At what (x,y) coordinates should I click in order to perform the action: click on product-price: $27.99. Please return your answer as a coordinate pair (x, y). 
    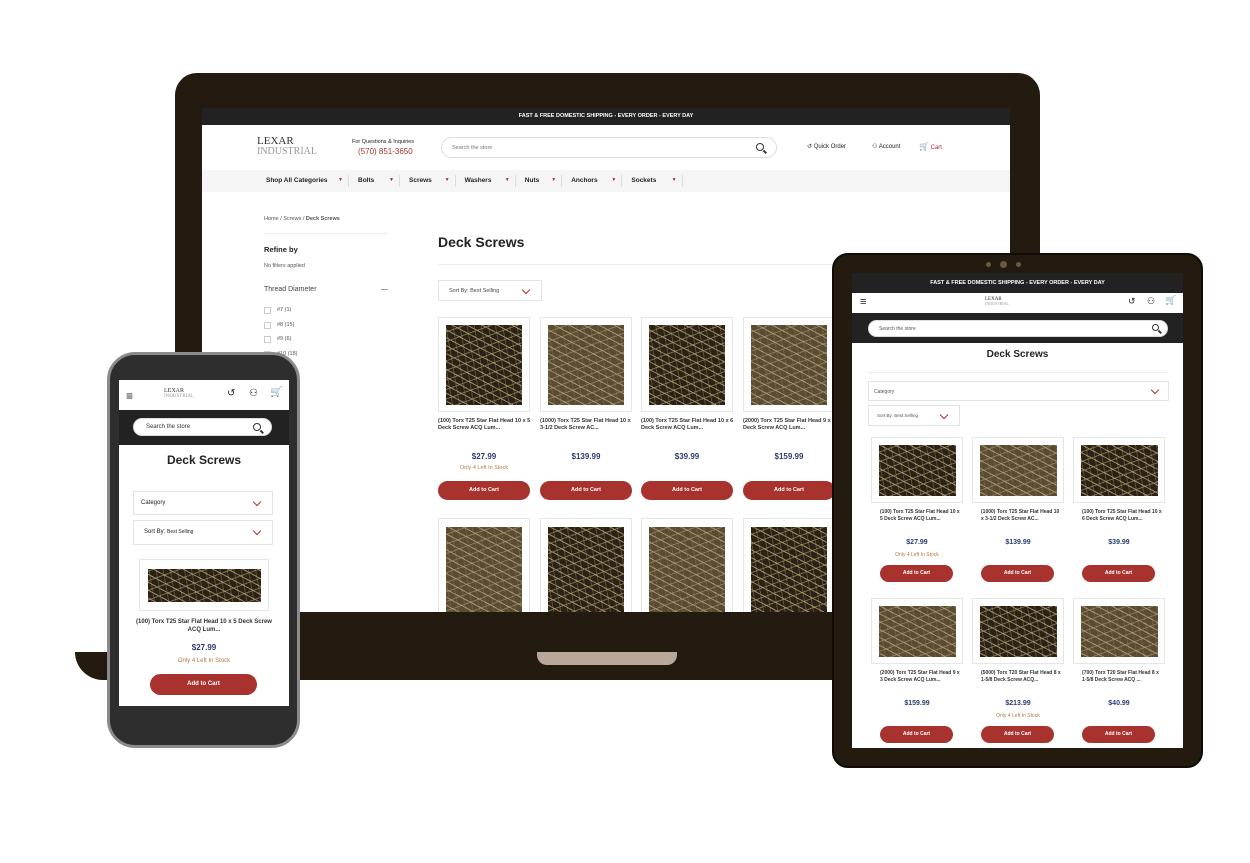
    Looking at the image, I should click on (917, 542).